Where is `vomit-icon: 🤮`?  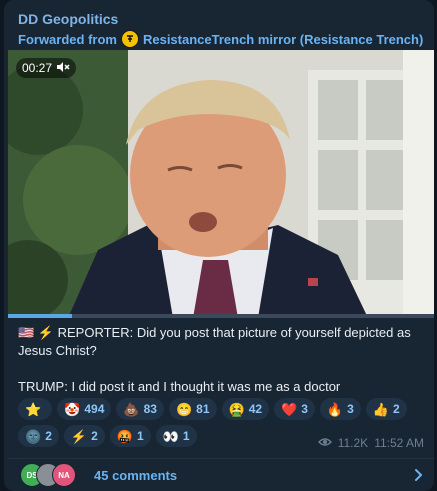 vomit-icon: 🤮 is located at coordinates (236, 409).